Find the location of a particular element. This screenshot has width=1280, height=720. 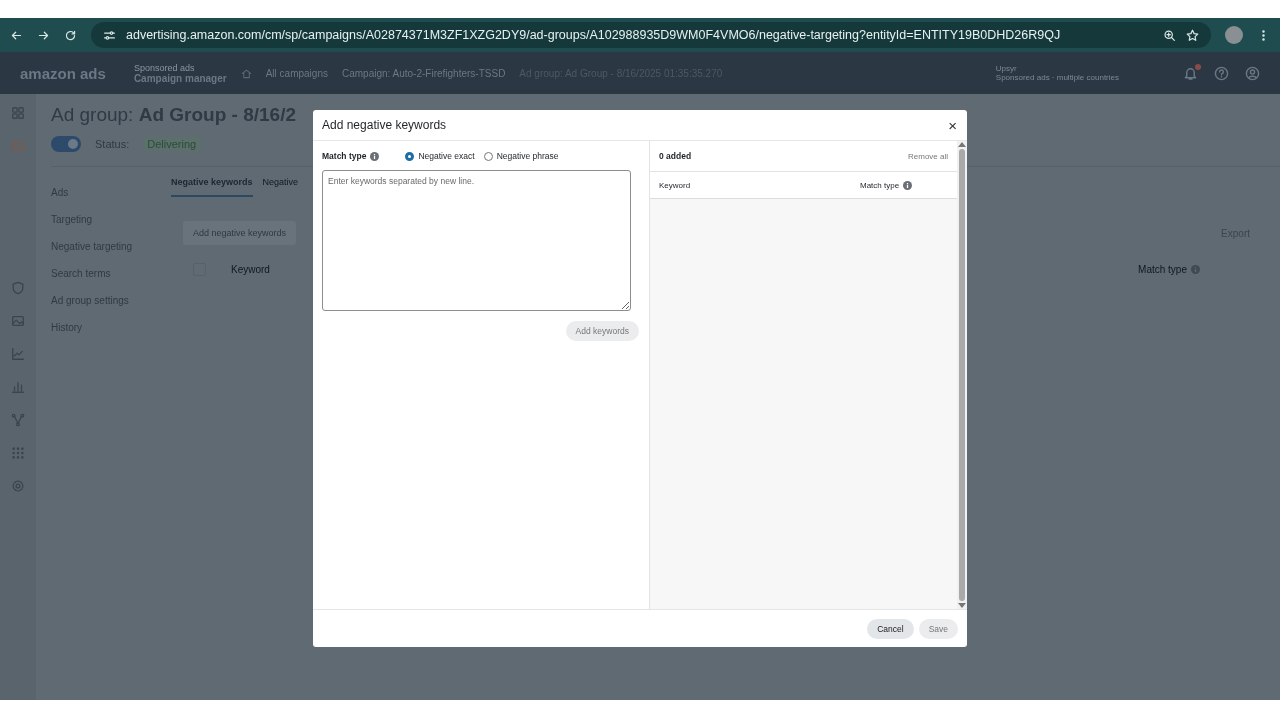

radio-option: Negative phrase is located at coordinates (521, 156).